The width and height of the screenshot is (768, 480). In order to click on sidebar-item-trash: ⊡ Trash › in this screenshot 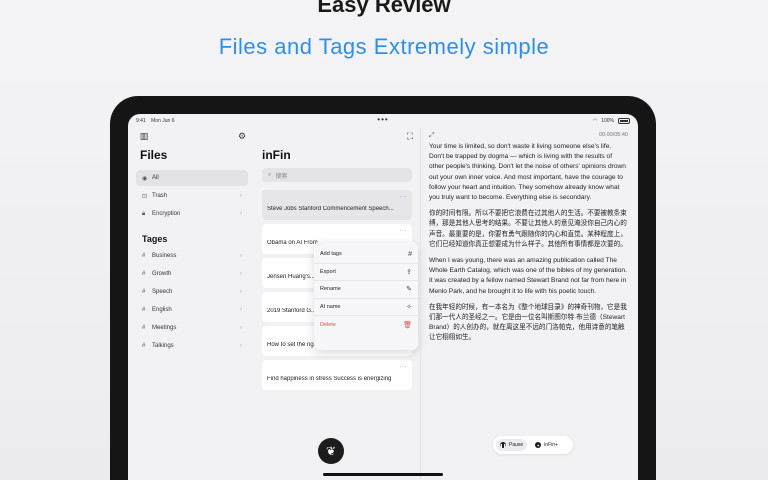, I will do `click(192, 196)`.